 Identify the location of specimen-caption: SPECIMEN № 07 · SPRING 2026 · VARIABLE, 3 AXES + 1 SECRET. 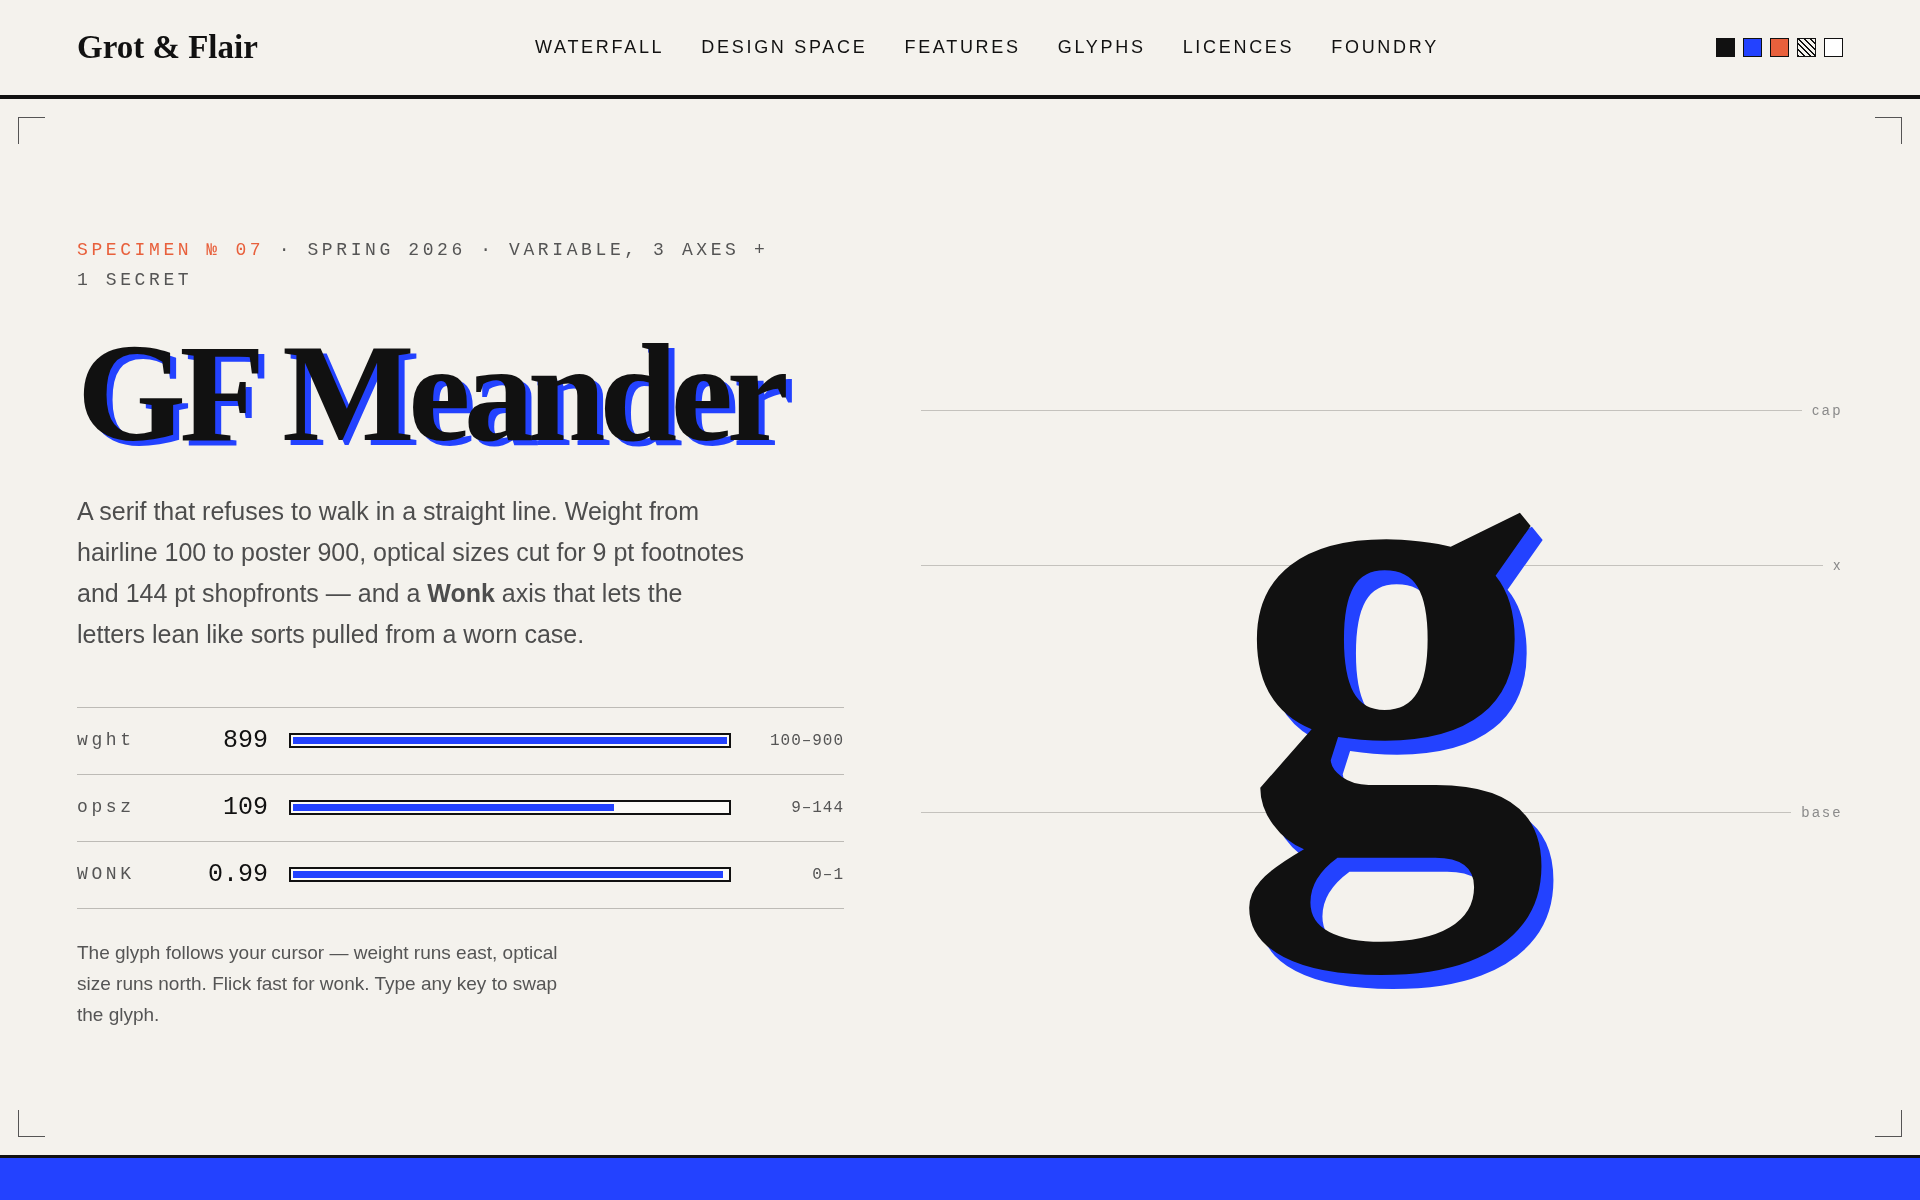
(423, 265).